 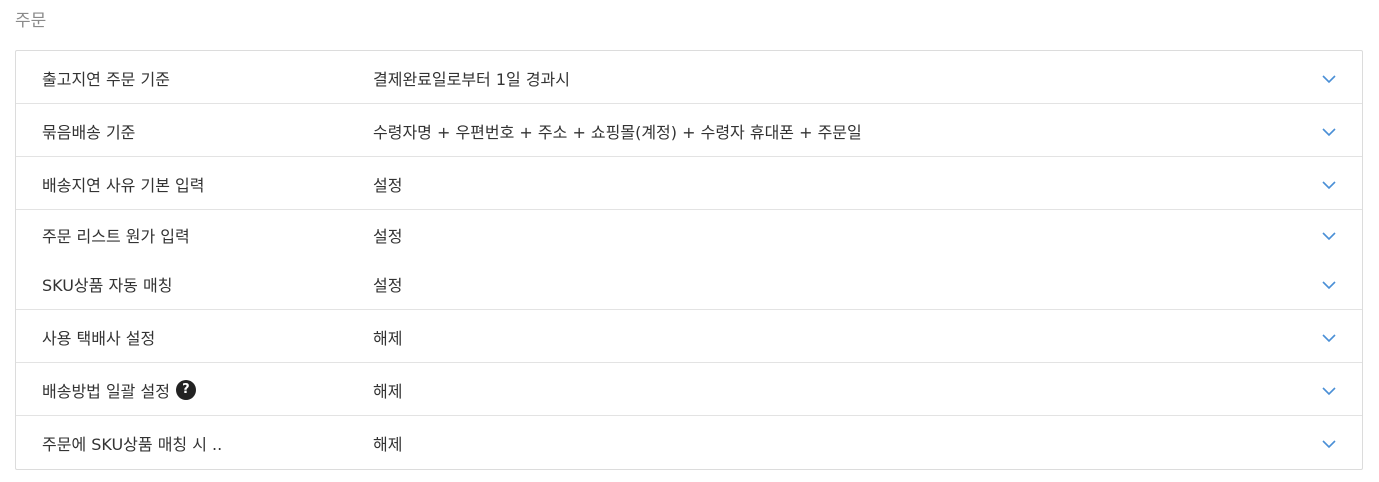 What do you see at coordinates (689, 283) in the screenshot?
I see `setting-line-sku-auto-match: SKU상품 자동 매칭 설정` at bounding box center [689, 283].